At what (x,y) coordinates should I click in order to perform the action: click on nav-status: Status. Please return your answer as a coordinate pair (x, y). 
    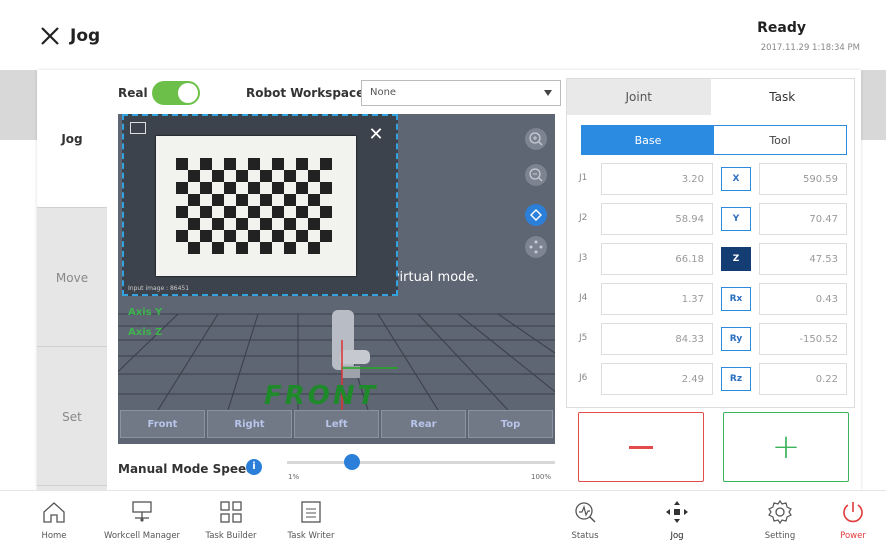
    Looking at the image, I should click on (585, 520).